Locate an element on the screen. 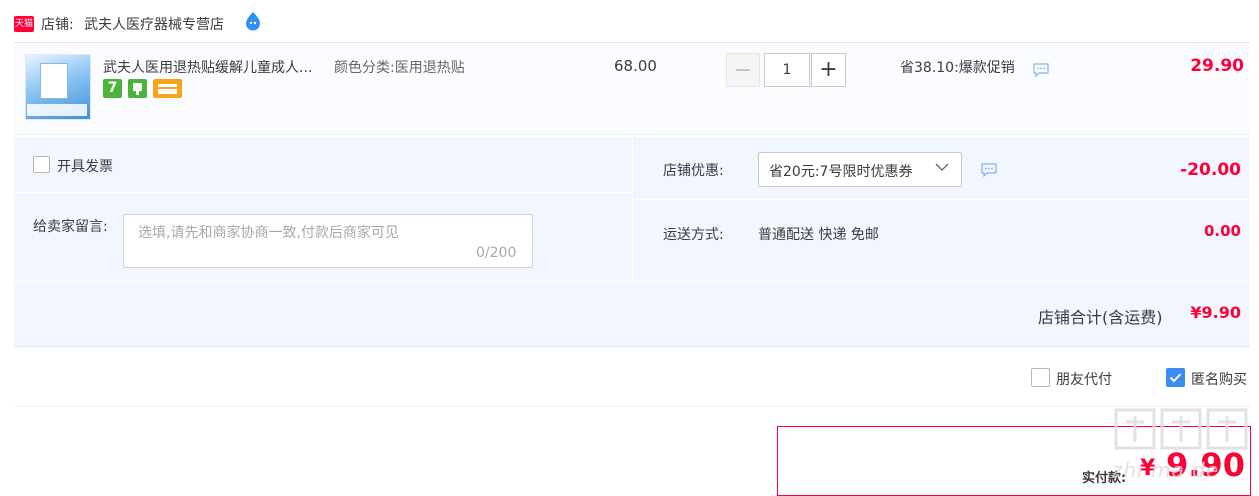  anonymous-label: 匿名购买 is located at coordinates (1219, 379).